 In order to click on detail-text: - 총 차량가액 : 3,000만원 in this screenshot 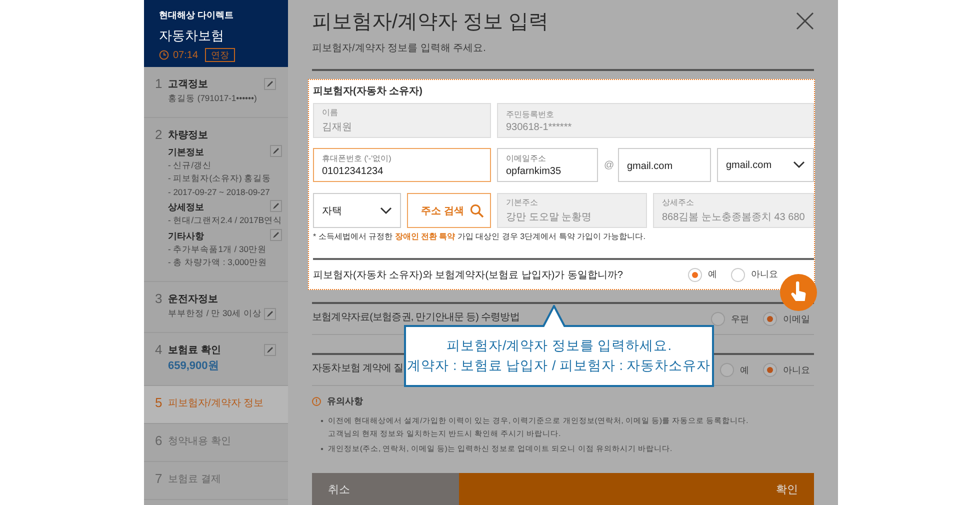, I will do `click(217, 262)`.